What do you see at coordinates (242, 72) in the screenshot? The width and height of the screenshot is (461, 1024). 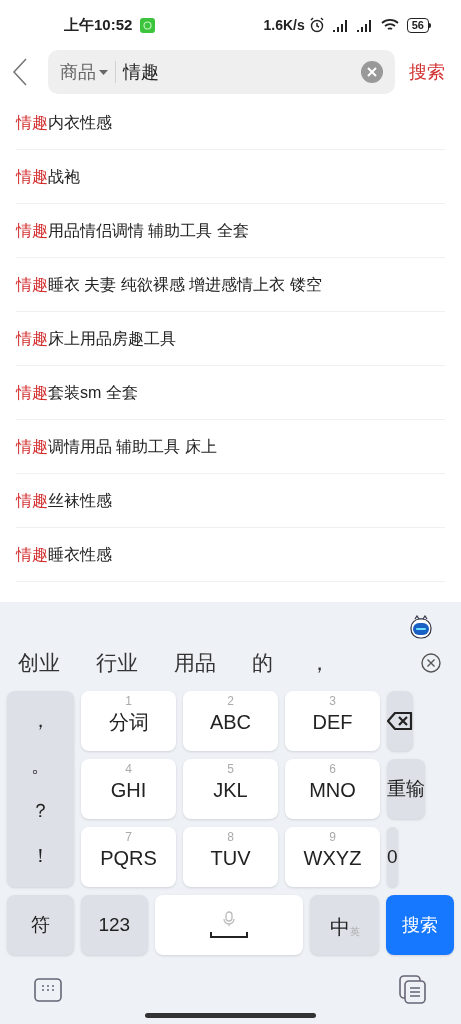 I see `search-input: 情趣` at bounding box center [242, 72].